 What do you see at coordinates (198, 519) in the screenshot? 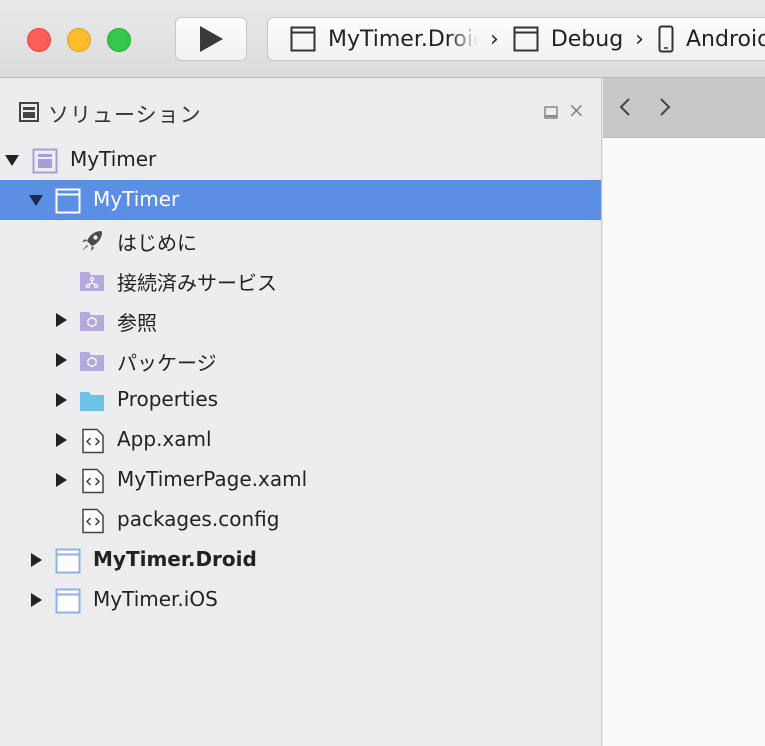
I see `tree-item-label: packages.config` at bounding box center [198, 519].